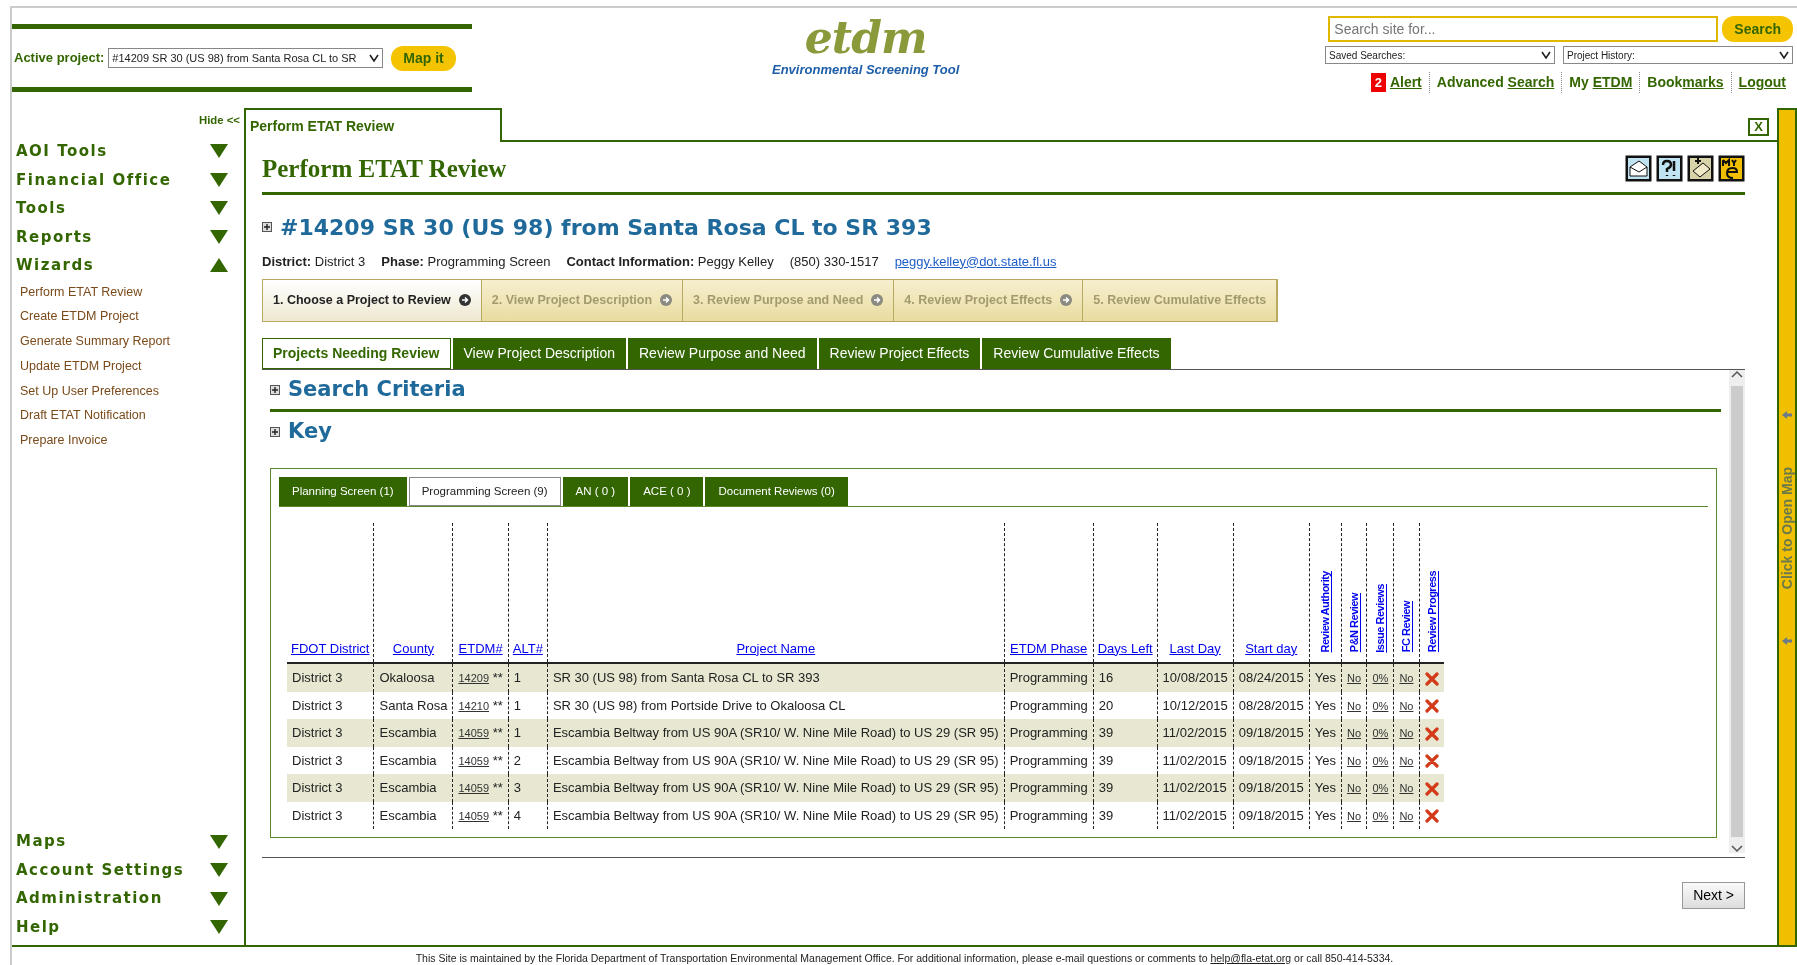 This screenshot has width=1797, height=965. What do you see at coordinates (41, 841) in the screenshot?
I see `sidebar-section: Maps` at bounding box center [41, 841].